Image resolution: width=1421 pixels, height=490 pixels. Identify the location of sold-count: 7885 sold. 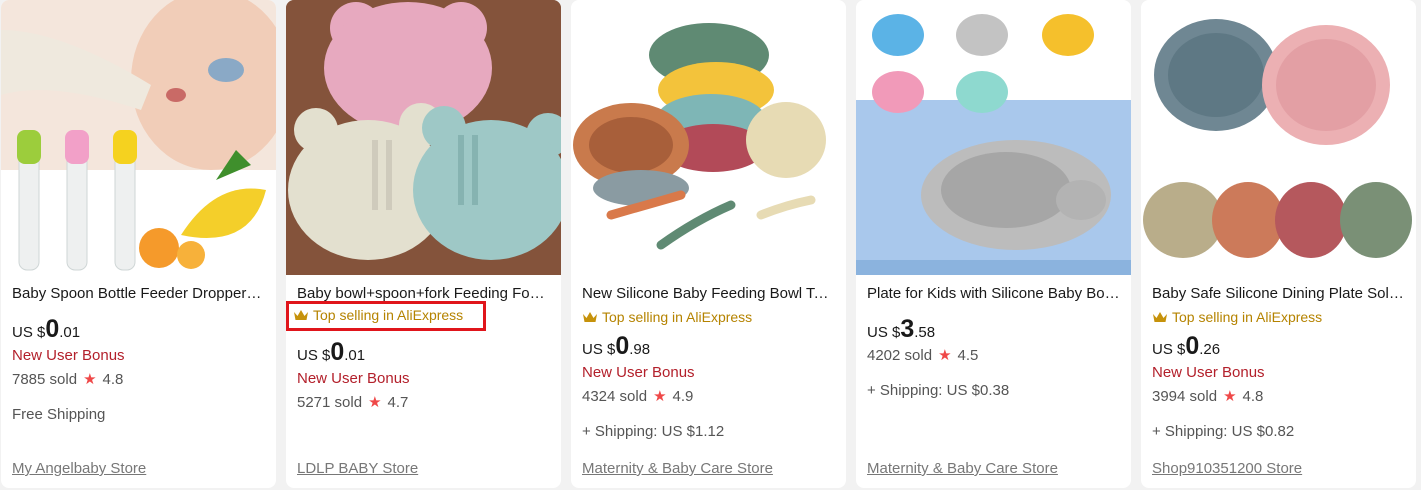
(45, 379).